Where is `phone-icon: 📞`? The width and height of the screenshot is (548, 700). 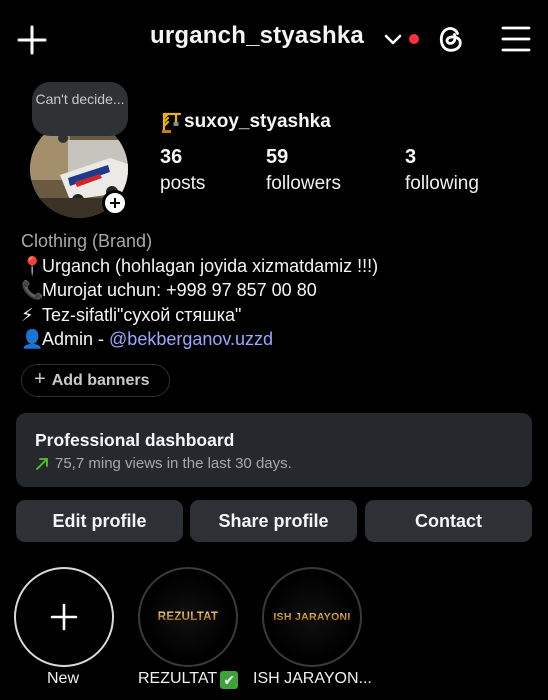
phone-icon: 📞 is located at coordinates (32, 290).